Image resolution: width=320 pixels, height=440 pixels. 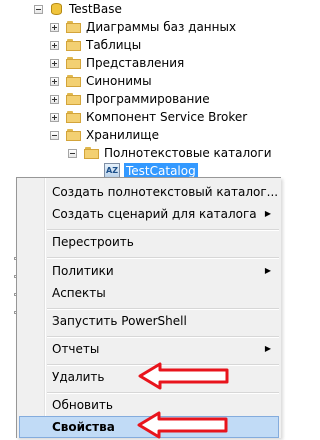 I want to click on tree-node-label: TestBase, so click(x=95, y=9).